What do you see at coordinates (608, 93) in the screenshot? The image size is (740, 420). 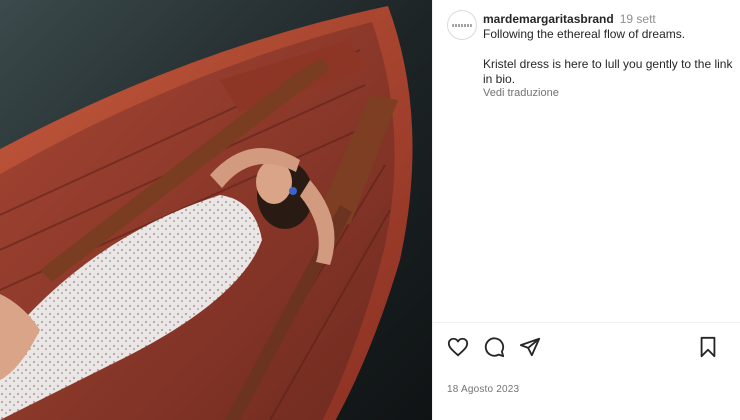 I see `translate-link: Vedi traduzione` at bounding box center [608, 93].